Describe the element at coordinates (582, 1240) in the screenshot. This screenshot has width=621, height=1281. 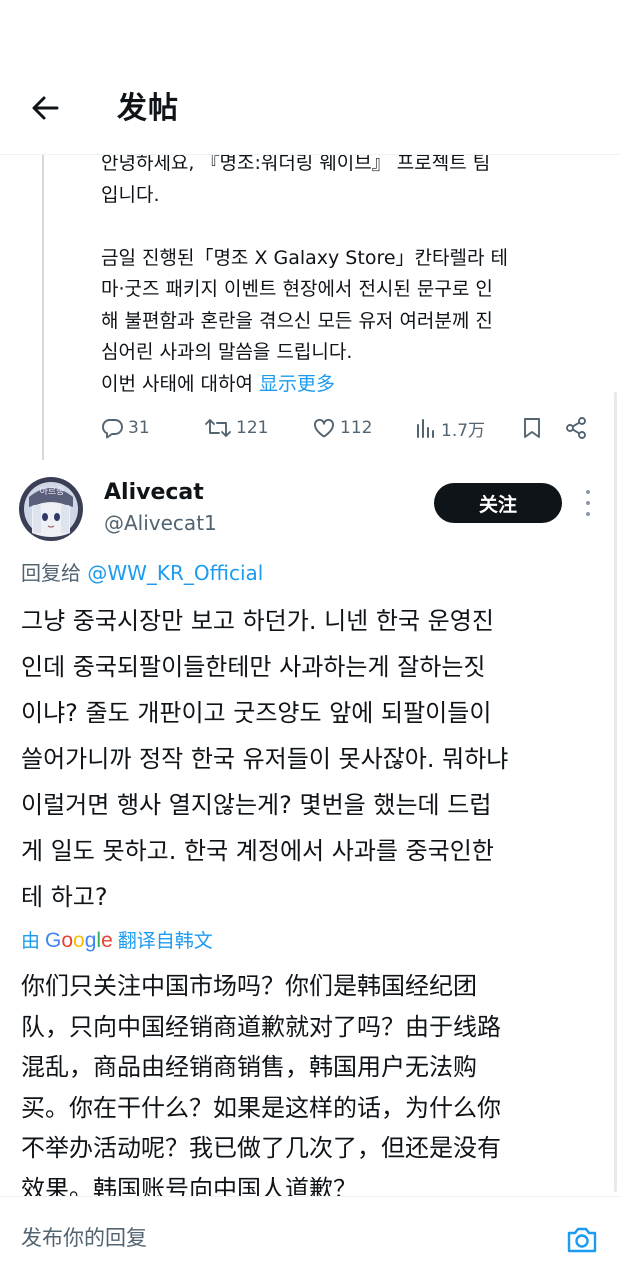
I see `camera-icon` at that location.